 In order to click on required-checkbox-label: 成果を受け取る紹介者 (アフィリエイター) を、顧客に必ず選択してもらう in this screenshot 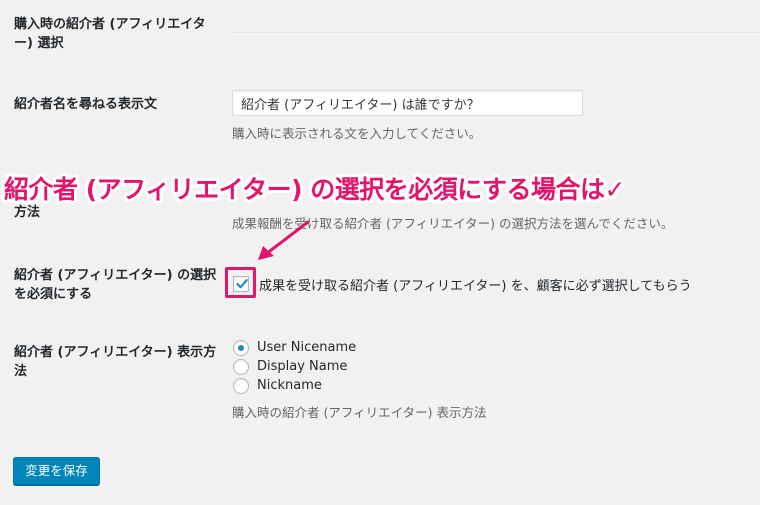, I will do `click(475, 284)`.